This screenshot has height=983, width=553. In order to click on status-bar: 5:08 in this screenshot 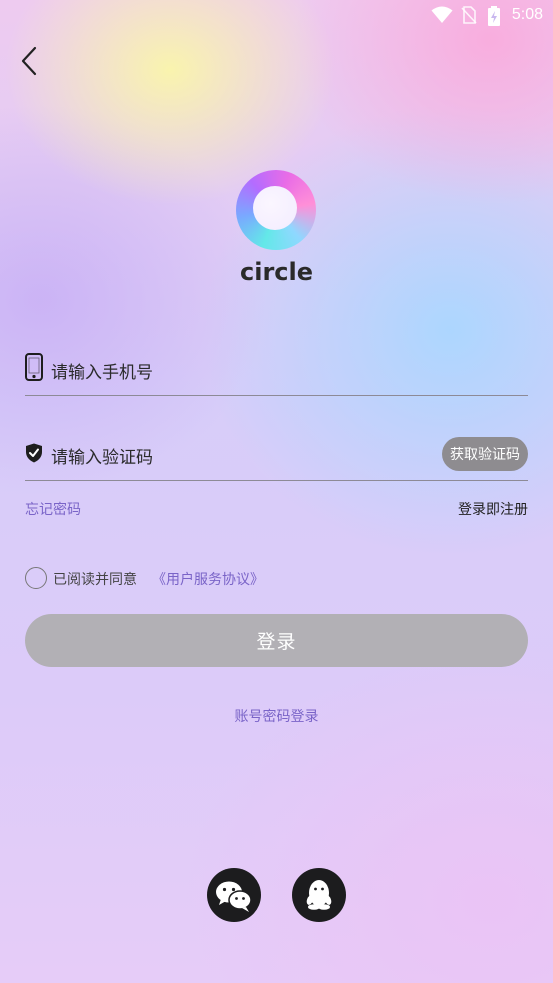, I will do `click(276, 16)`.